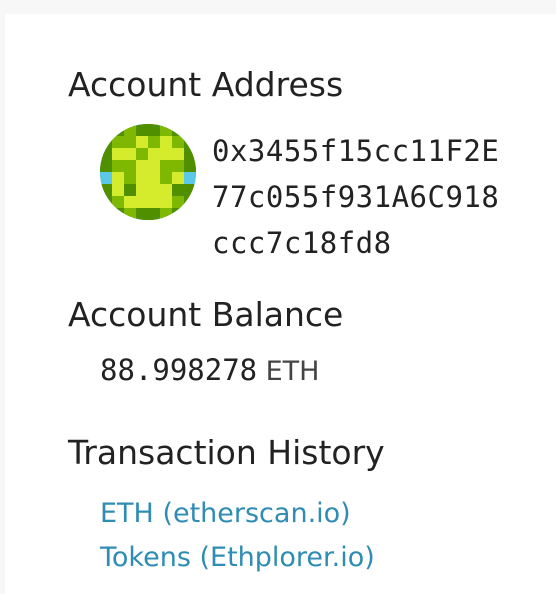  Describe the element at coordinates (302, 243) in the screenshot. I see `address-line: ccc7c18fd8` at that location.